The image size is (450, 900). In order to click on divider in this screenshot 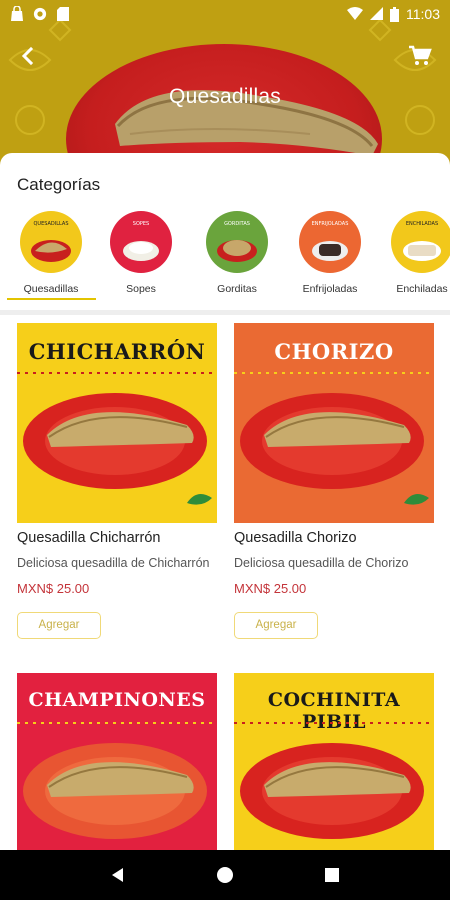, I will do `click(225, 312)`.